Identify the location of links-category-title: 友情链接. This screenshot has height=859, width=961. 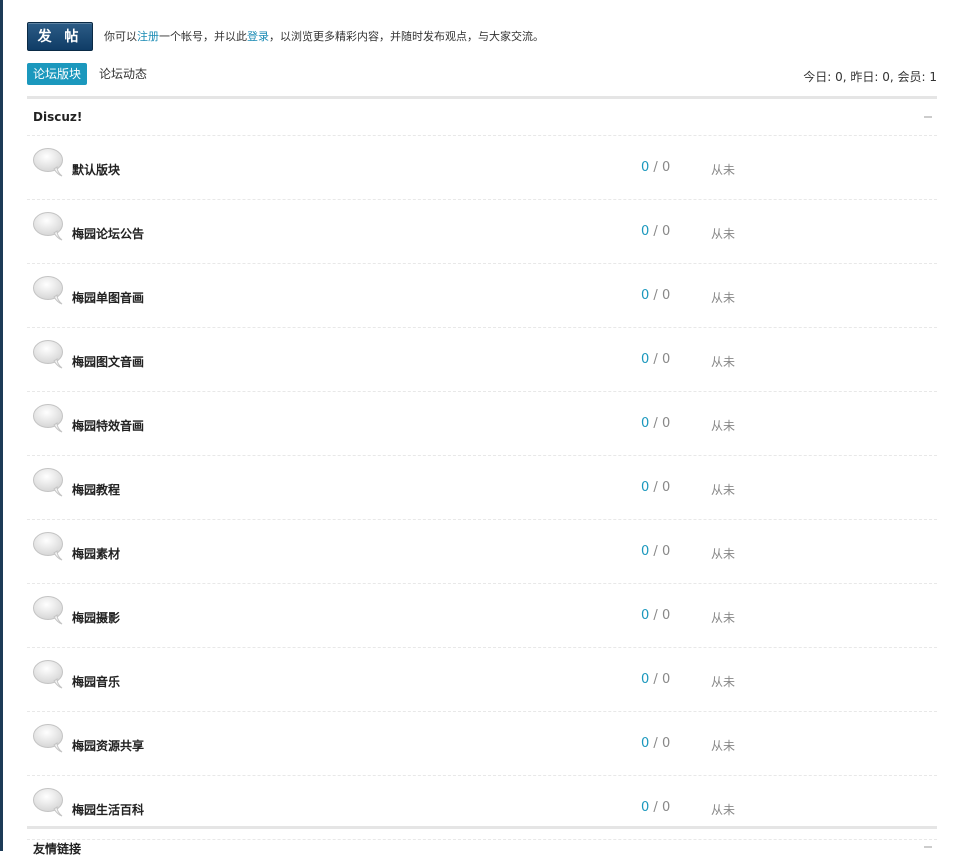
(57, 848).